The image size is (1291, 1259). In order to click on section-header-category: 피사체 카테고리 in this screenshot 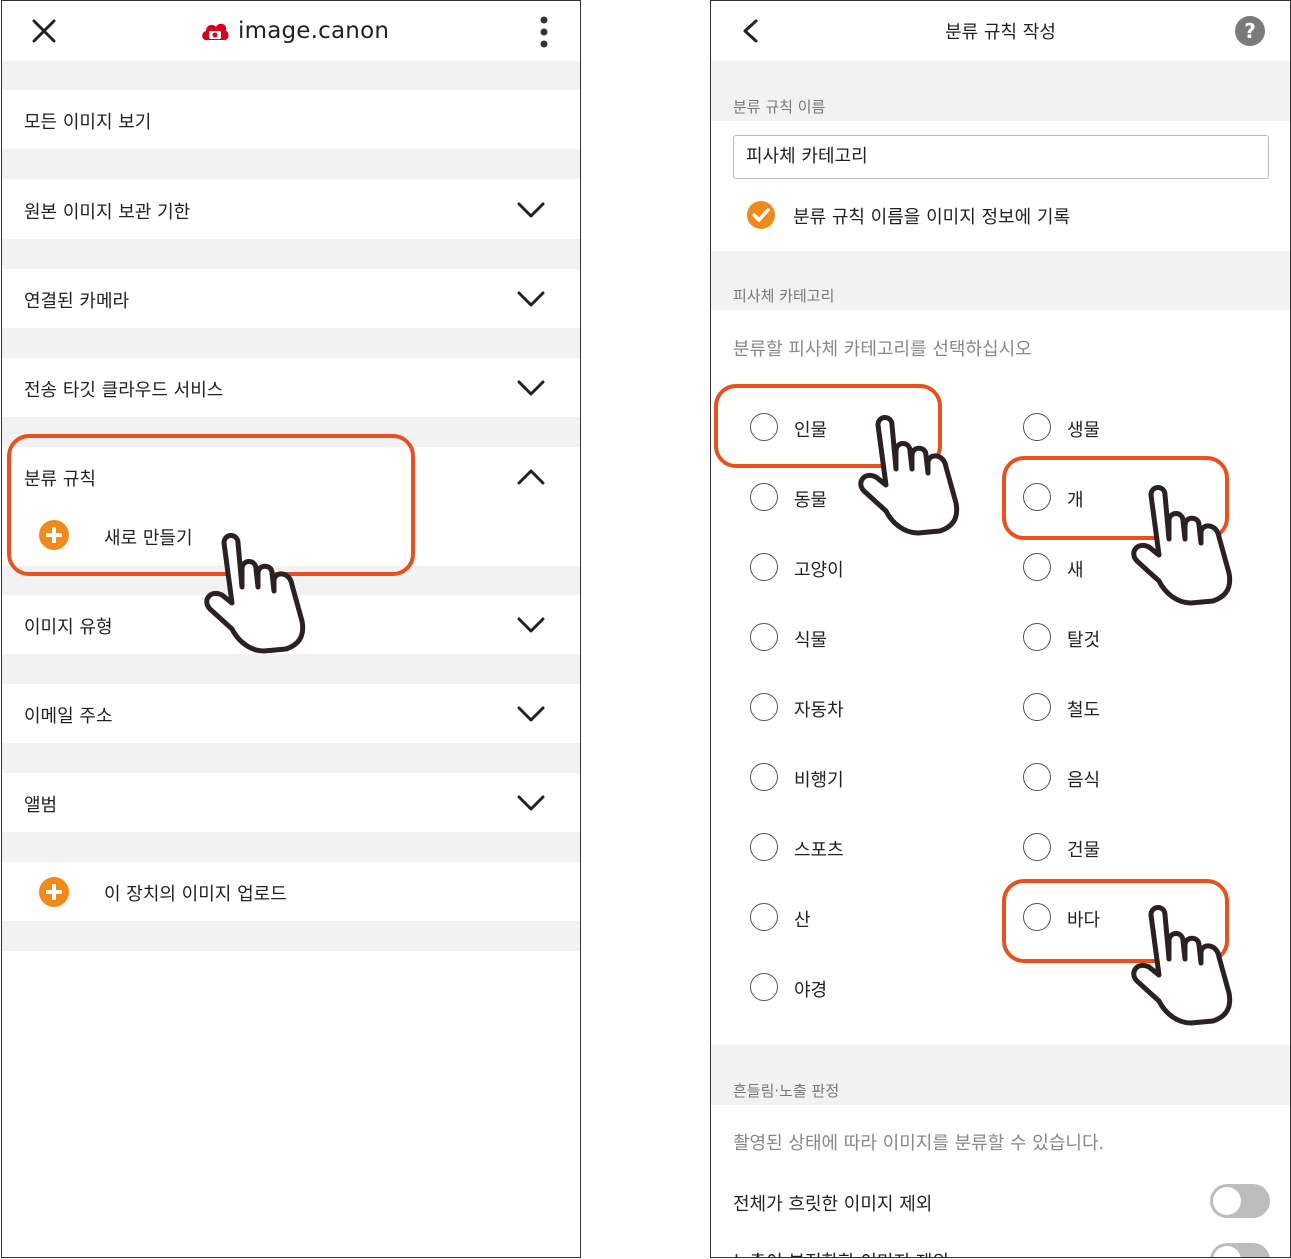, I will do `click(1000, 280)`.